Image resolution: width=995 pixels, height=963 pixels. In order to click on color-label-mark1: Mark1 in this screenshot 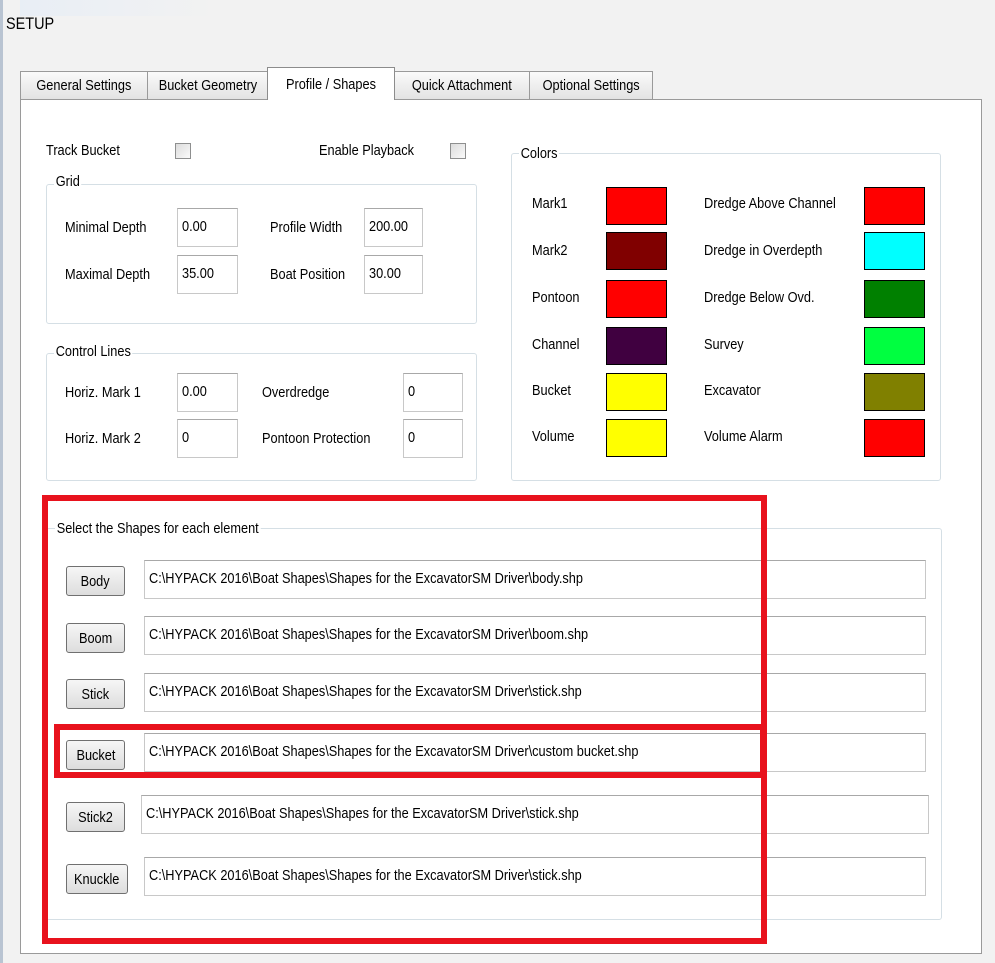, I will do `click(550, 203)`.